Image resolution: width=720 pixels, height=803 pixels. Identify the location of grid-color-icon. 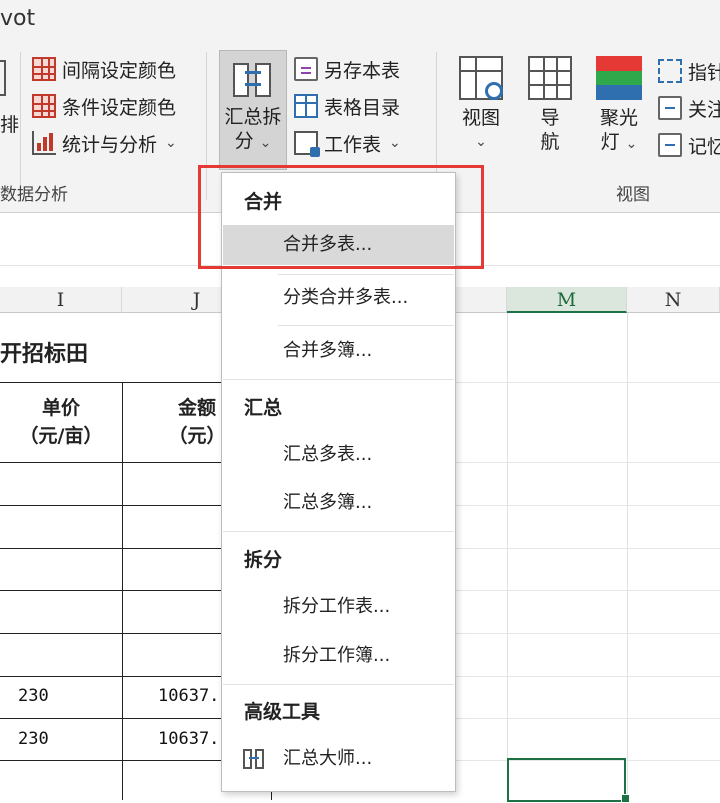
(44, 69).